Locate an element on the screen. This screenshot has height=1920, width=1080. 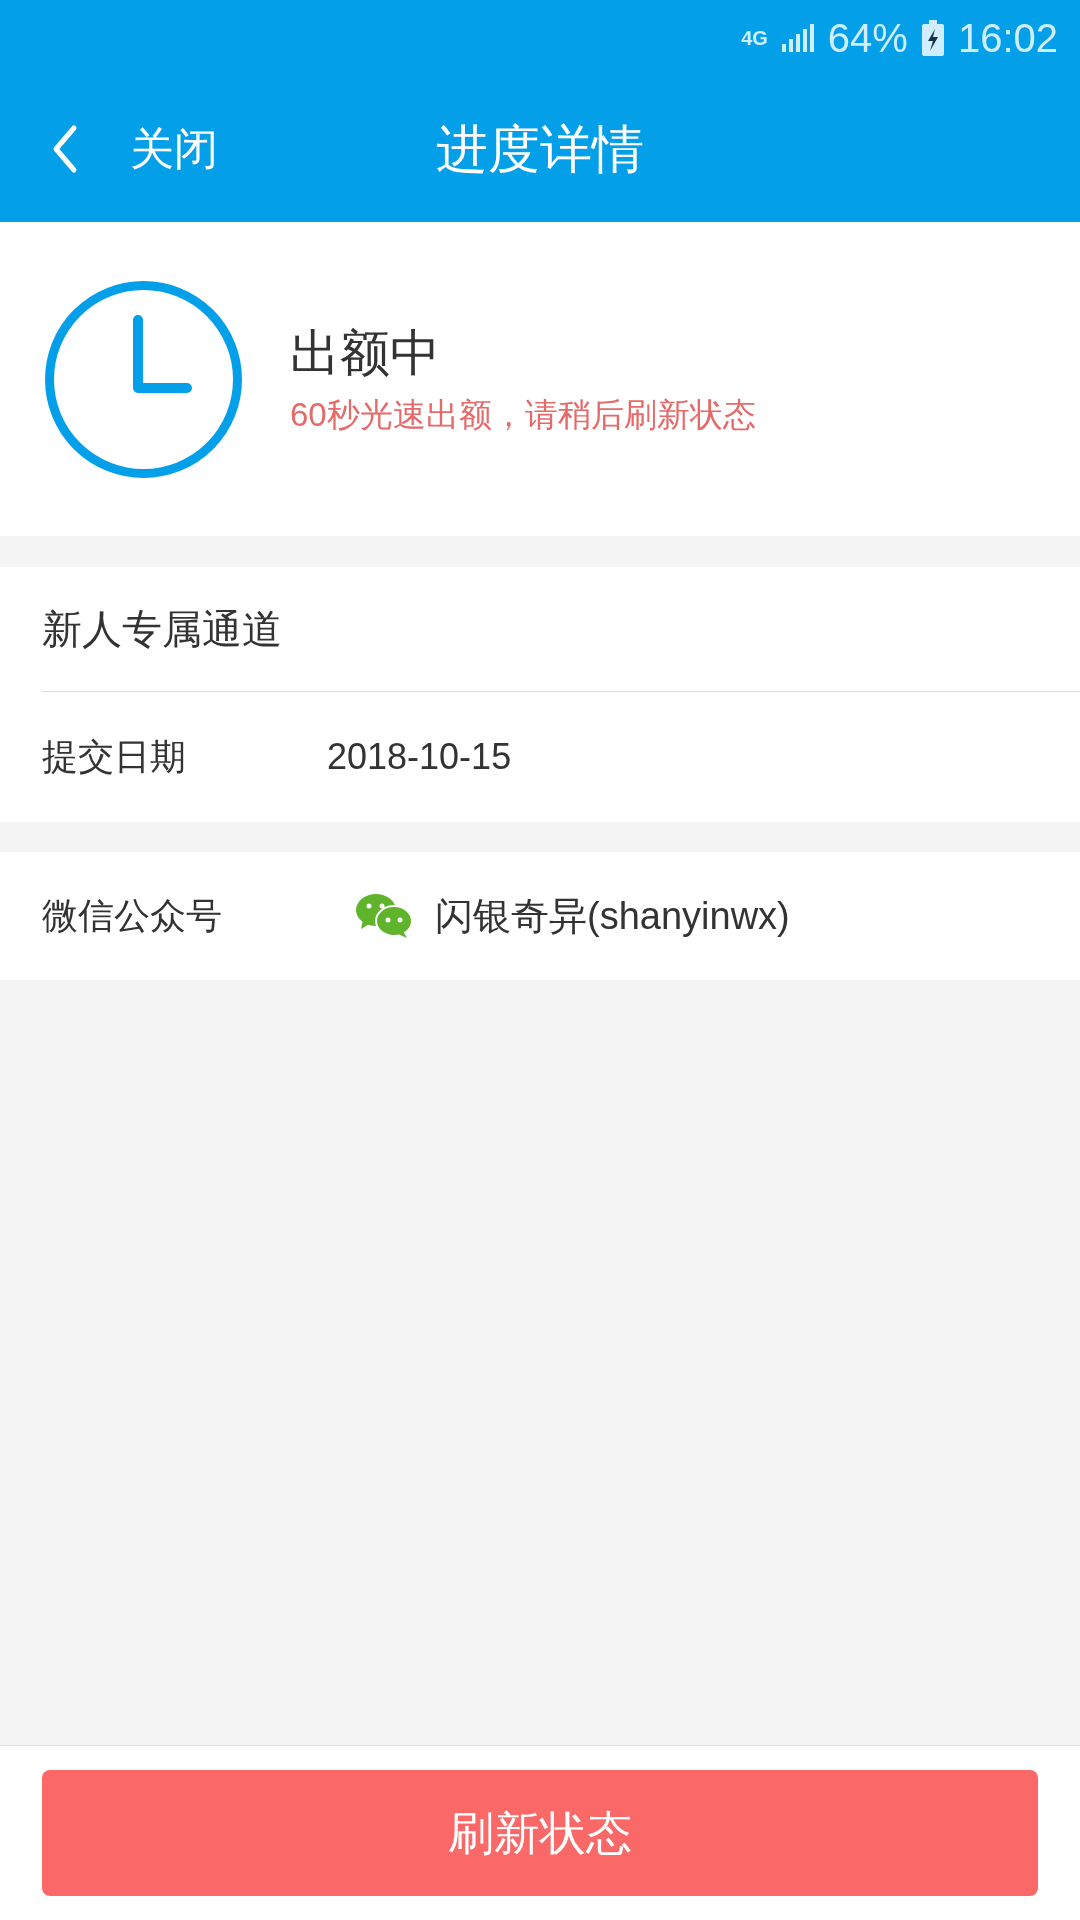
account-name: 闪银奇异(shanyinwx) is located at coordinates (612, 916).